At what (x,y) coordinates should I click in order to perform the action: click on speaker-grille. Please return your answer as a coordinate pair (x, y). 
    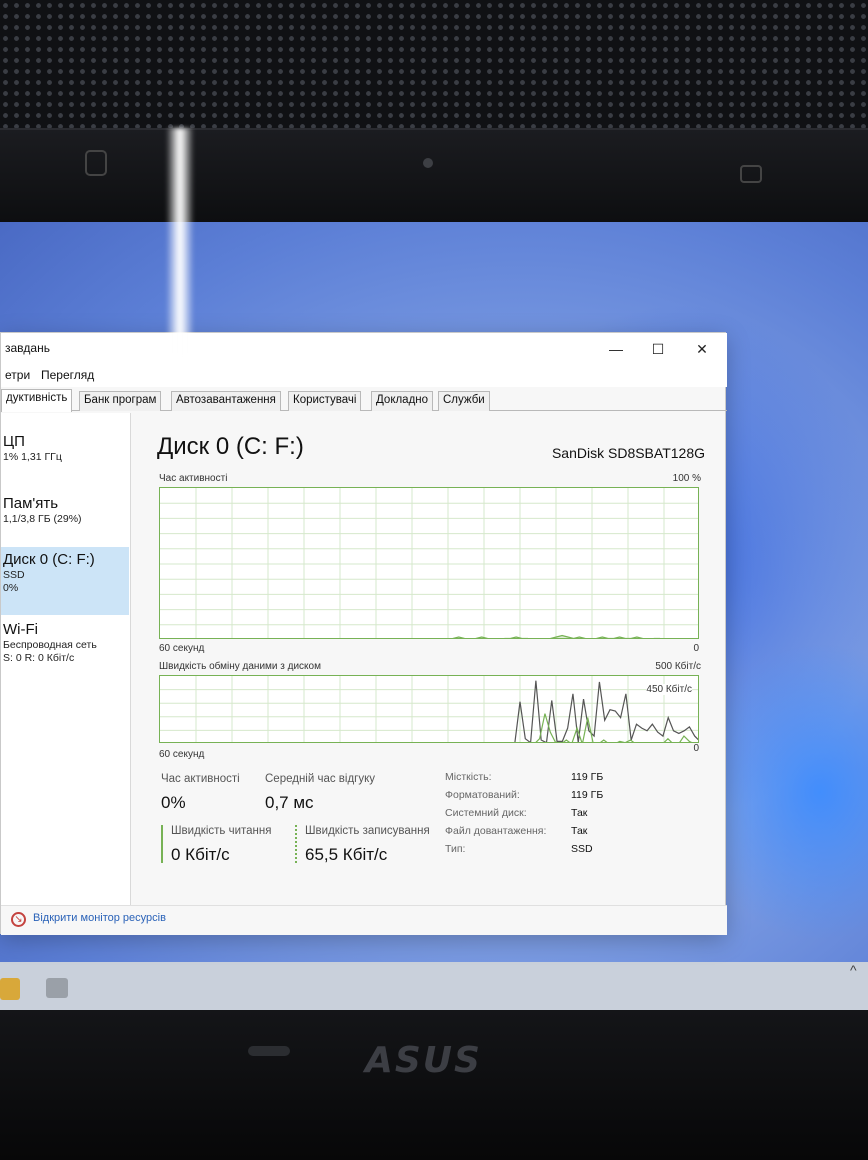
    Looking at the image, I should click on (434, 65).